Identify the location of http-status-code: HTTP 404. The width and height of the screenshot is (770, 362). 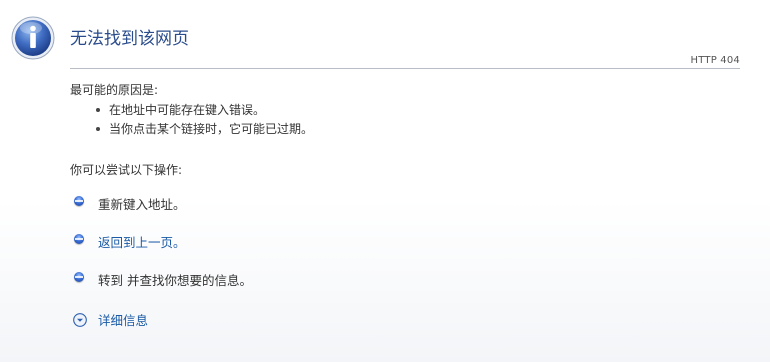
(715, 60).